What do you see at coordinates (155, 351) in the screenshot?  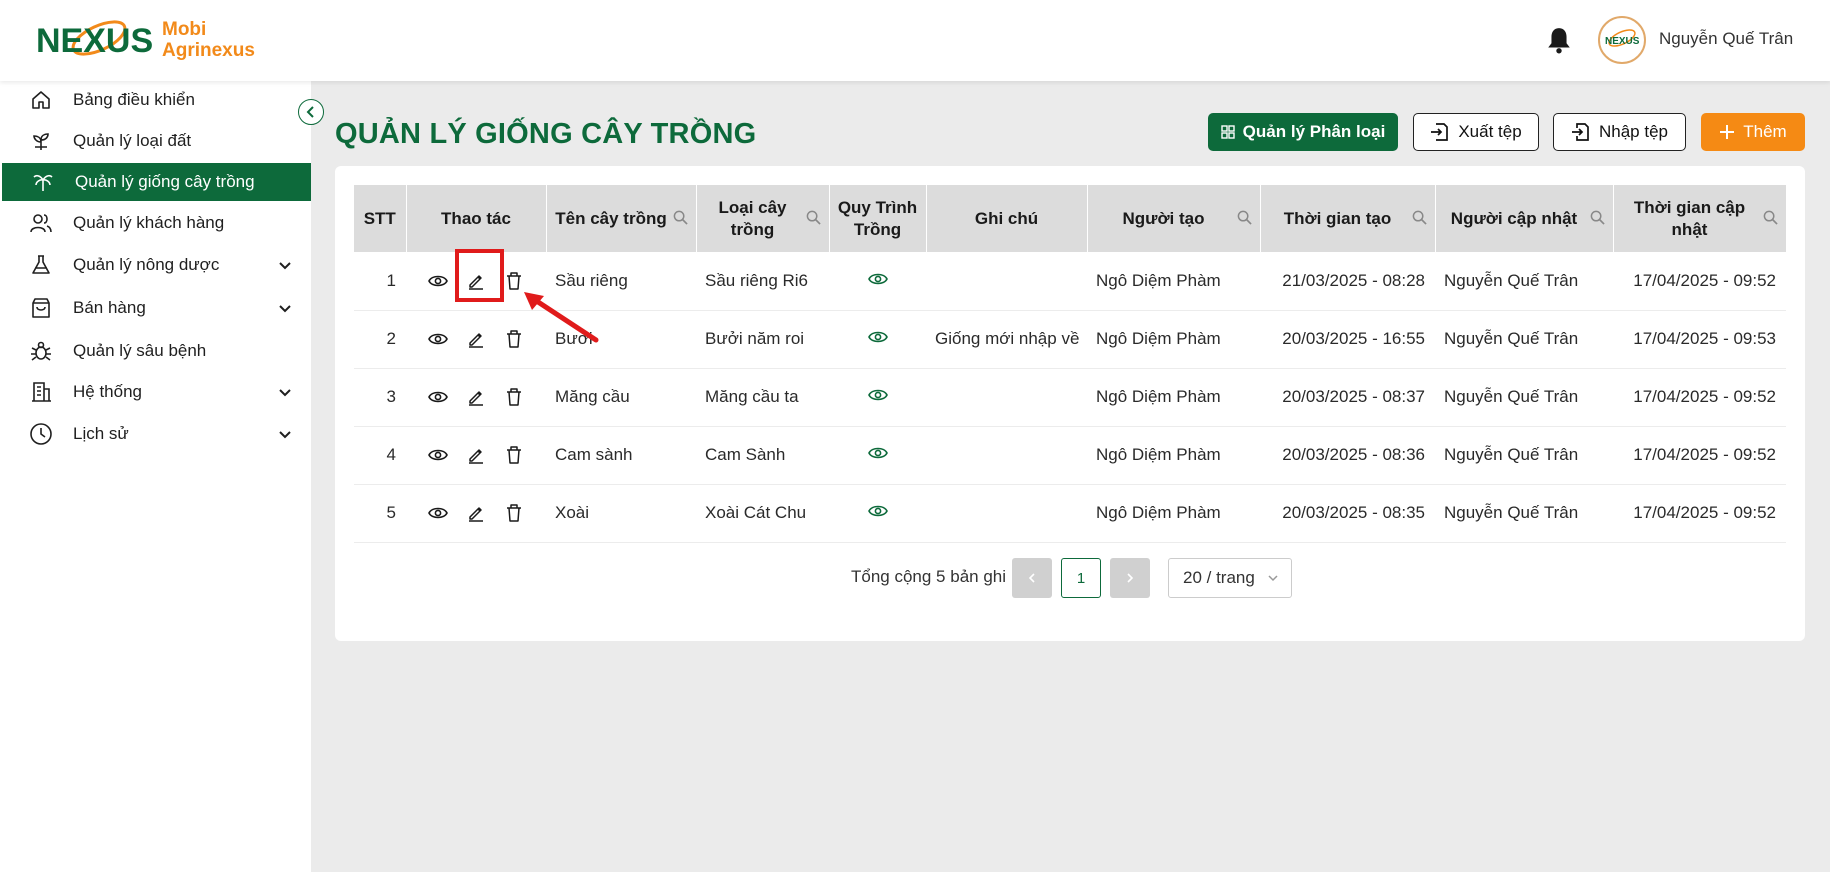 I see `sidebar-item-pests: Quản lý sâu bệnh` at bounding box center [155, 351].